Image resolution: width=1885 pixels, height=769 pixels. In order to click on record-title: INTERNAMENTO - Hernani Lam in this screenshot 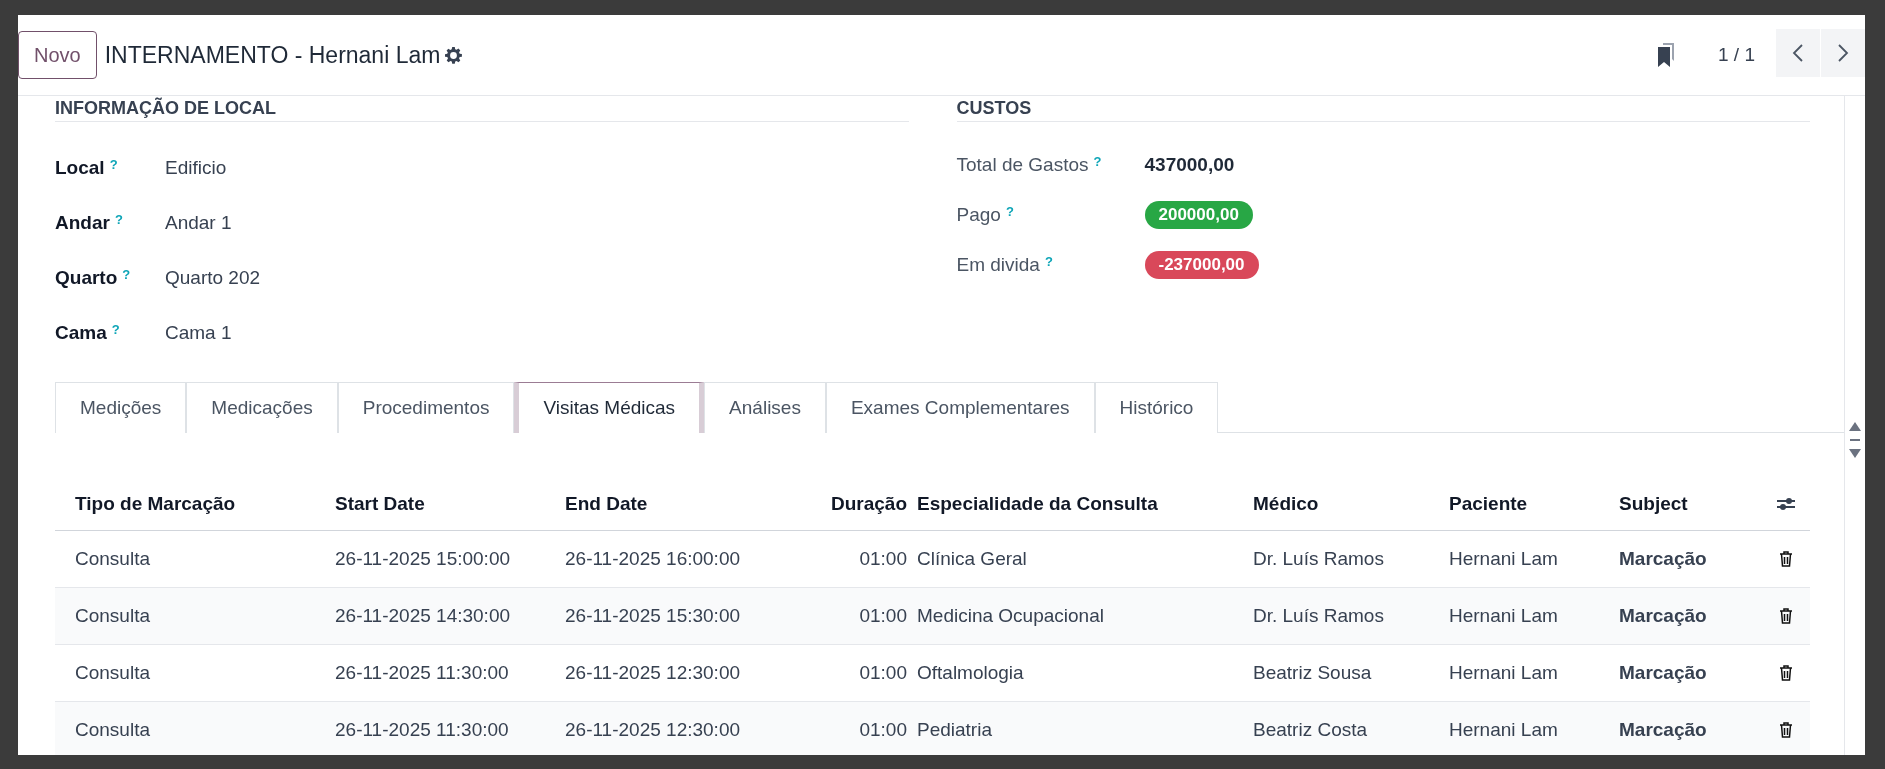, I will do `click(272, 55)`.